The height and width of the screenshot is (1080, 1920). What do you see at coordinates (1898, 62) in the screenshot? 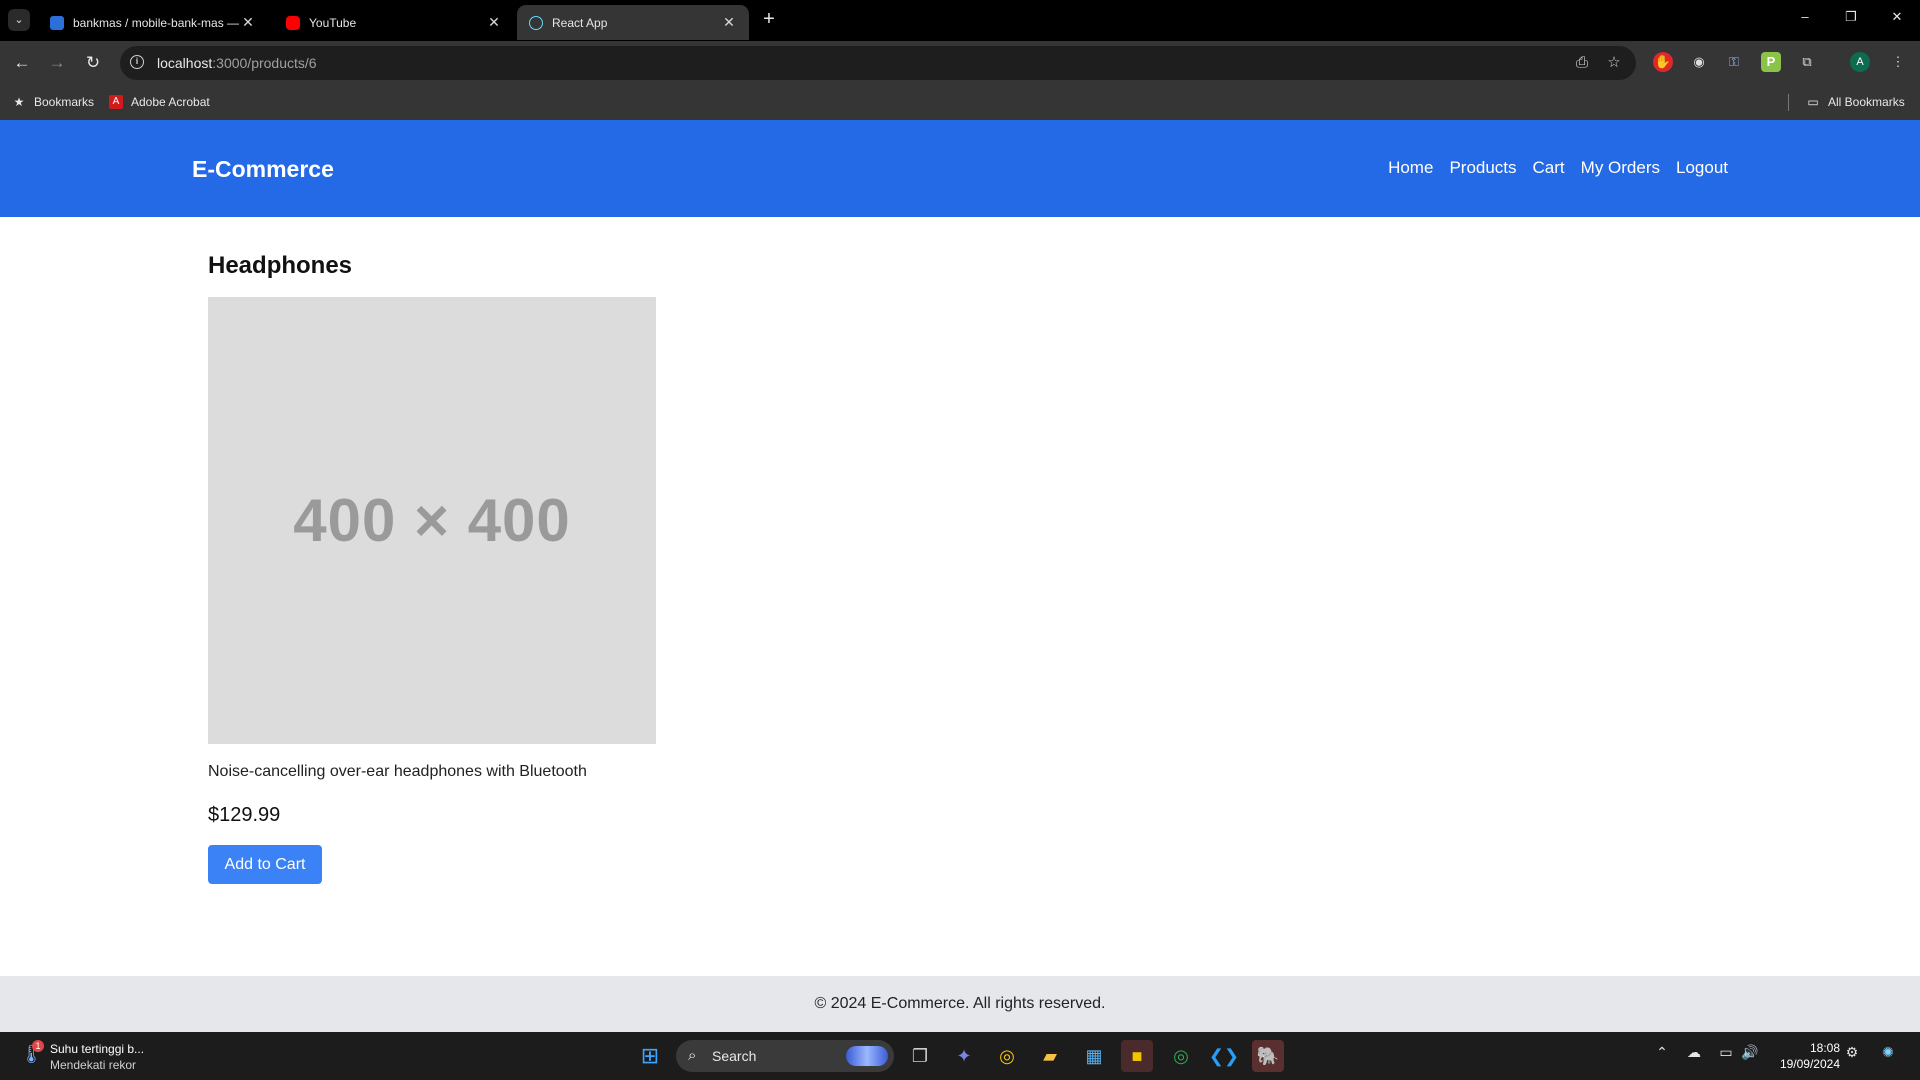
I see `browser-menu-icon: ⋮` at bounding box center [1898, 62].